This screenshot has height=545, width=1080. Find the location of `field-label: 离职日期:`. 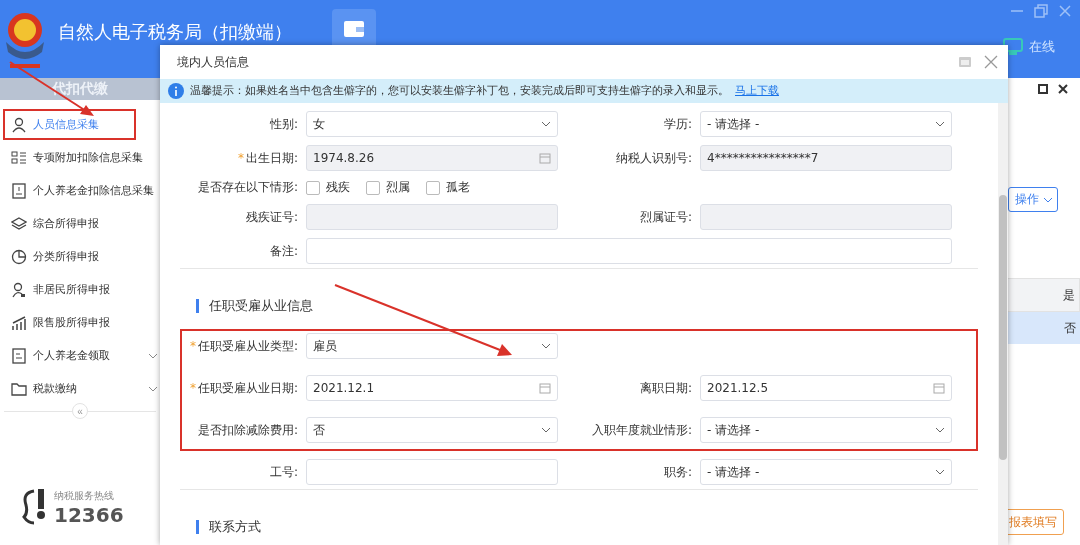

field-label: 离职日期: is located at coordinates (665, 388).